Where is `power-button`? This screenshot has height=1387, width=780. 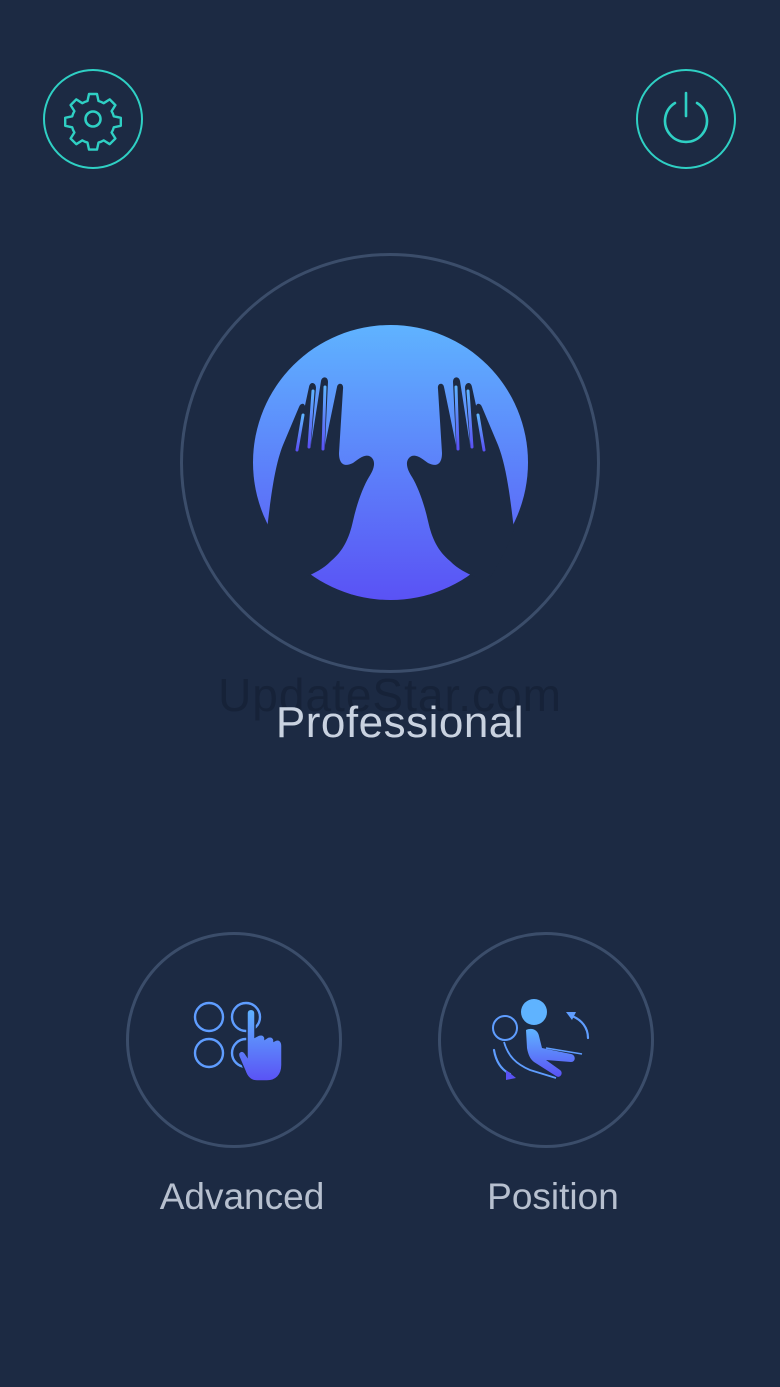 power-button is located at coordinates (686, 119).